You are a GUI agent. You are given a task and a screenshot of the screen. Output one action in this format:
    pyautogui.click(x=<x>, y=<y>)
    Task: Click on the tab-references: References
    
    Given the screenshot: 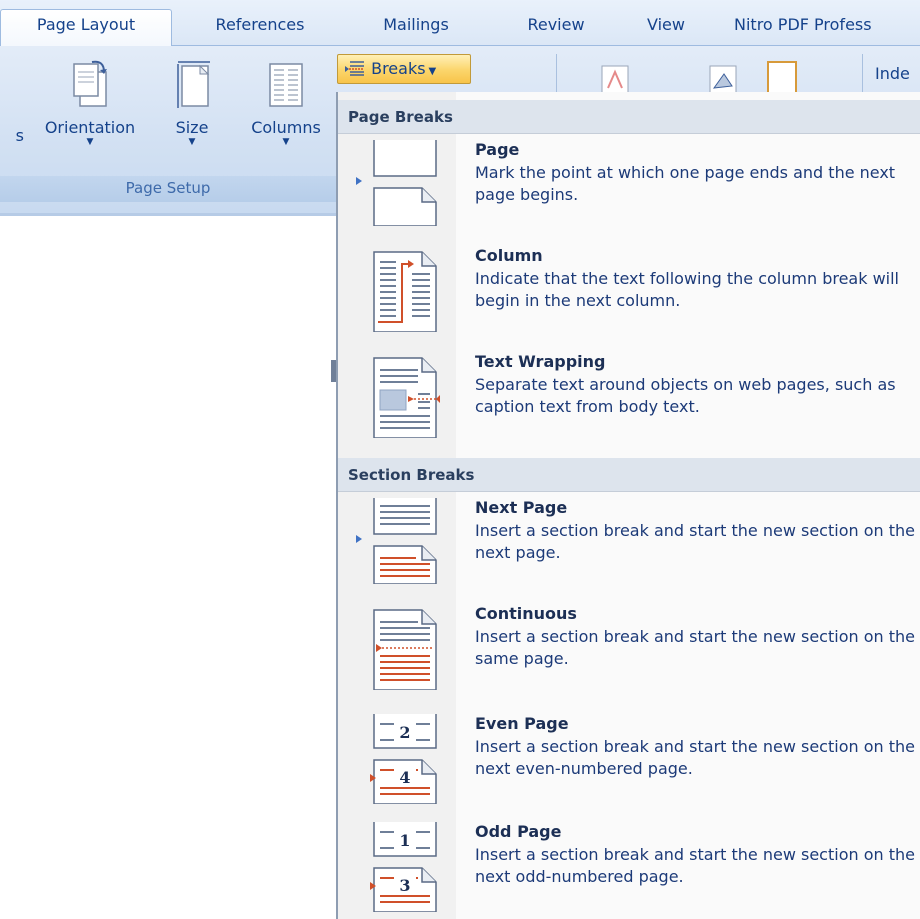 What is the action you would take?
    pyautogui.click(x=260, y=28)
    